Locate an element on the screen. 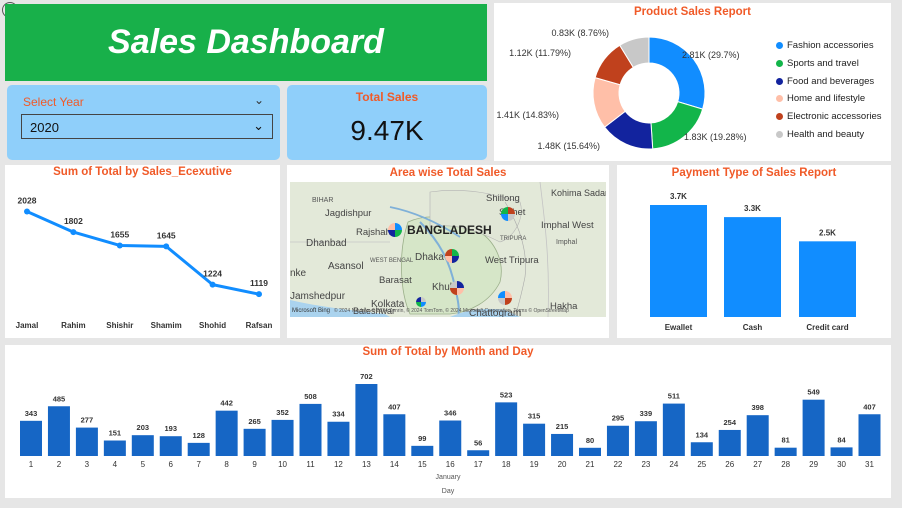 Image resolution: width=902 pixels, height=508 pixels. legend-label: Electronic accessories is located at coordinates (834, 117).